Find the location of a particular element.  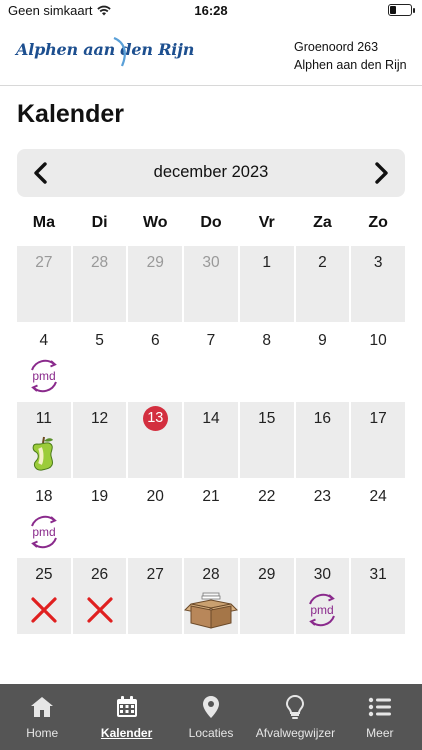

gft-apple-icon is located at coordinates (44, 454).